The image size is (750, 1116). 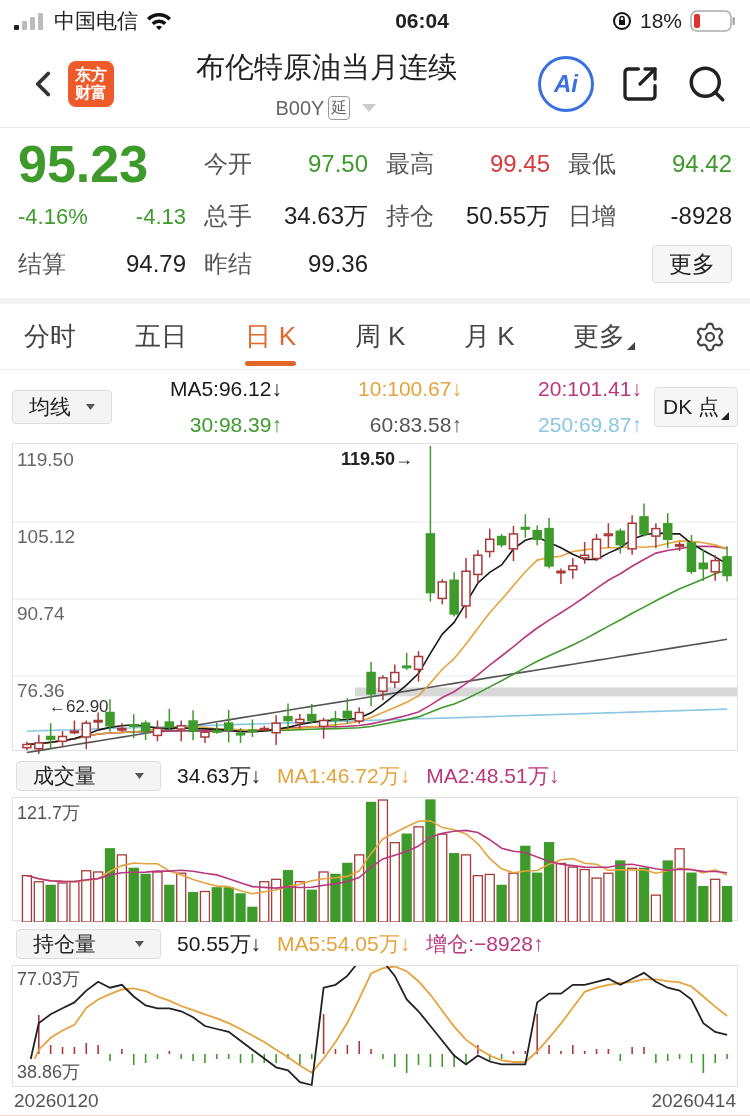 I want to click on indicator-reading: 250:69.87↑, so click(x=590, y=424).